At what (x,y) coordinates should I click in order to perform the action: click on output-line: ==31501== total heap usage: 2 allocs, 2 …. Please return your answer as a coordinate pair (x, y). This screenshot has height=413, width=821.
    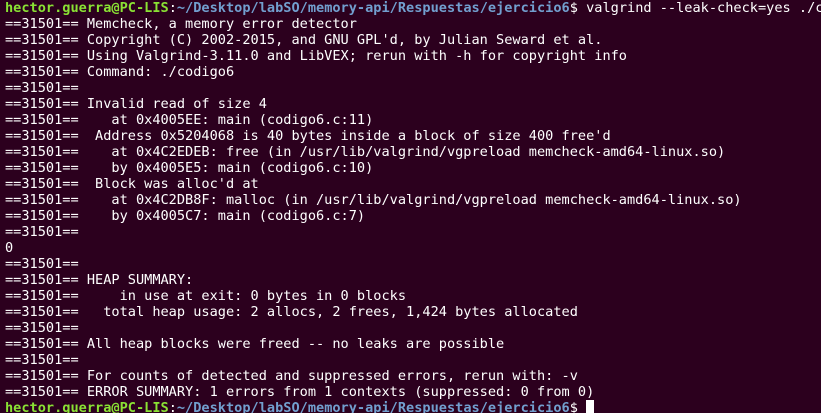
    Looking at the image, I should click on (291, 312).